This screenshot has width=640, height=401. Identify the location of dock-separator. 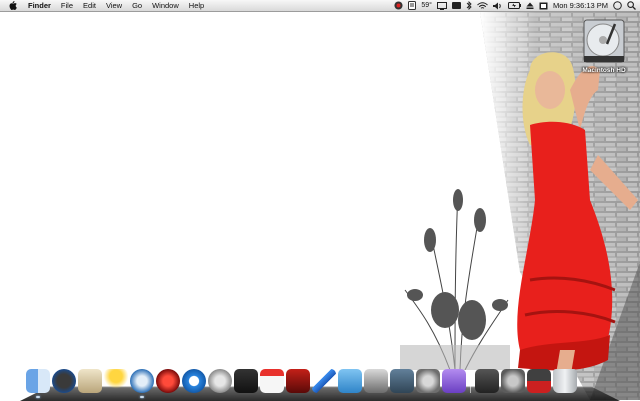
(470, 382).